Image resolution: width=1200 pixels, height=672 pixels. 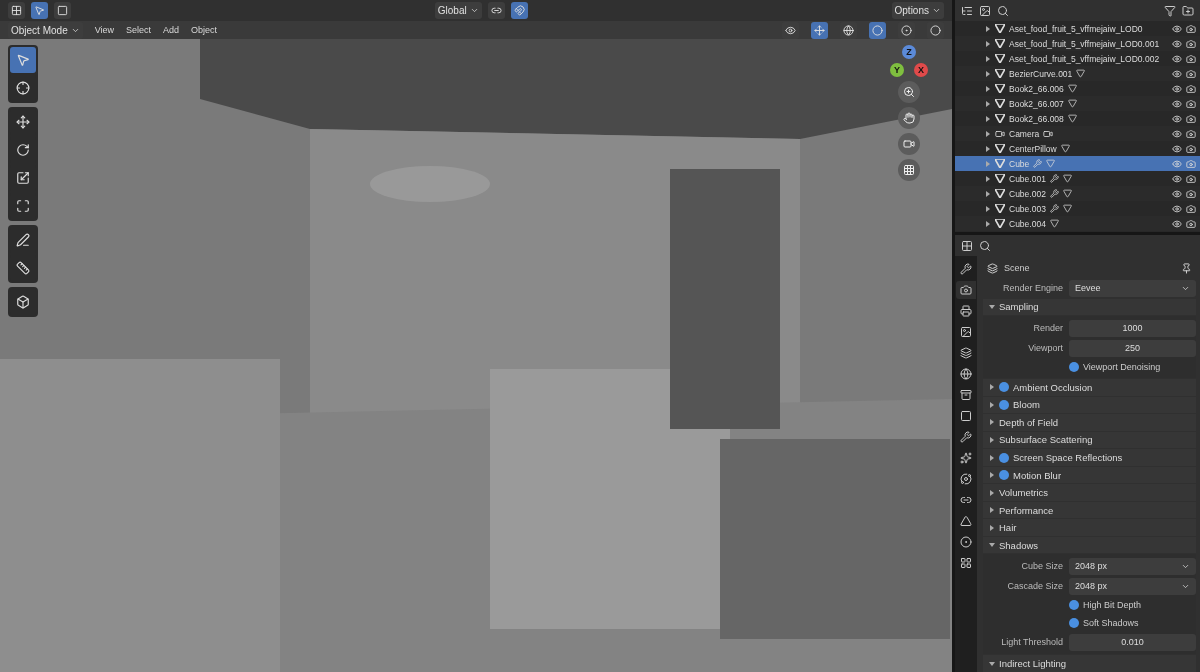 I want to click on pivot-button, so click(x=496, y=10).